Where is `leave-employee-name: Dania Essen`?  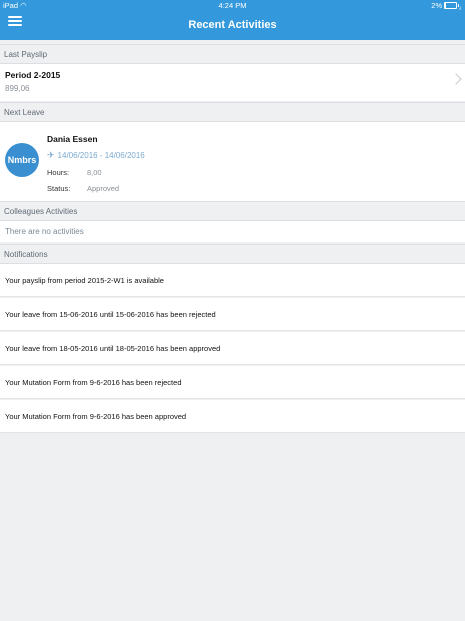
leave-employee-name: Dania Essen is located at coordinates (72, 139).